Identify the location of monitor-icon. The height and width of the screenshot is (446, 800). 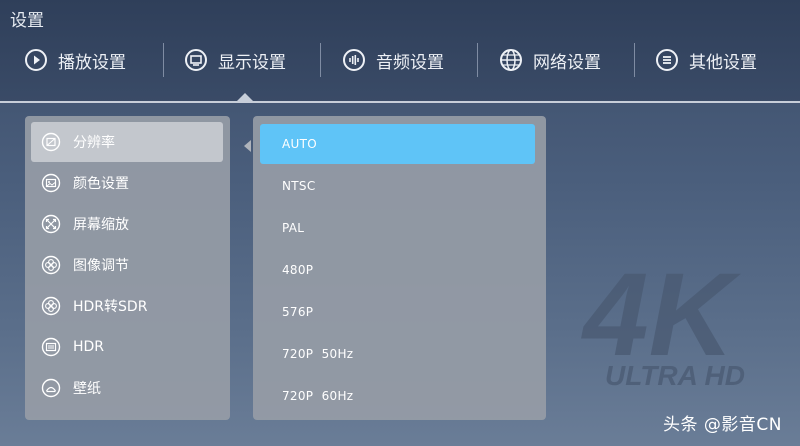
(196, 60).